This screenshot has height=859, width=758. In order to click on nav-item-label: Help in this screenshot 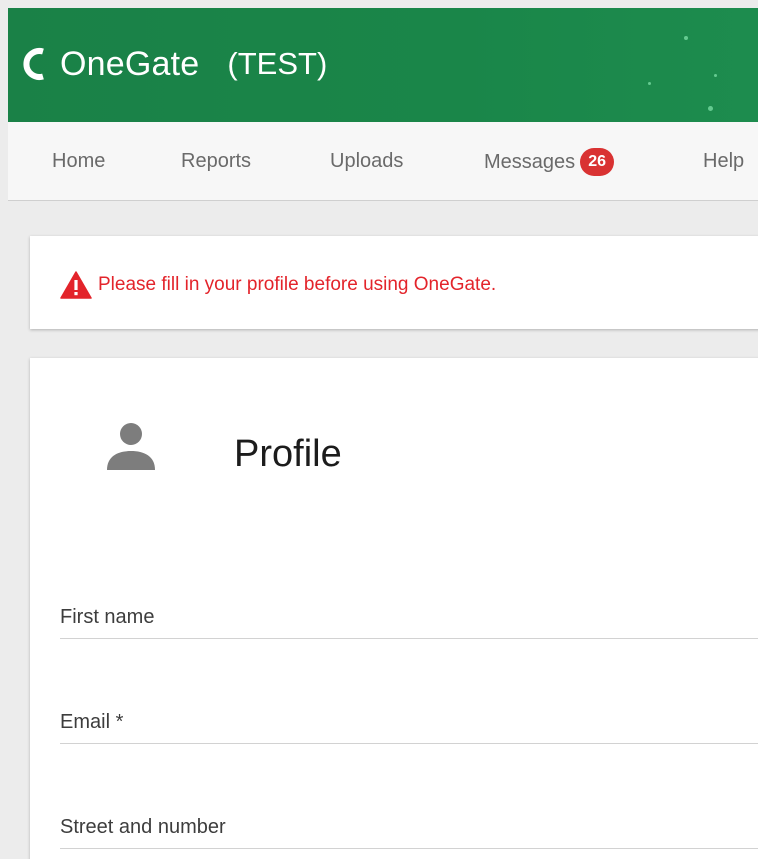, I will do `click(724, 161)`.